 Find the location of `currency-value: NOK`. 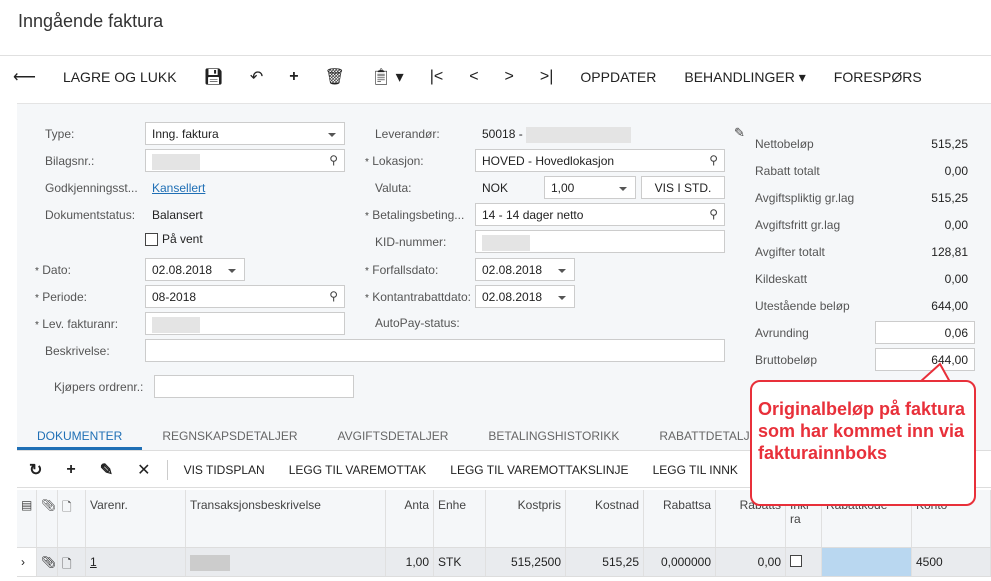

currency-value: NOK is located at coordinates (495, 188).